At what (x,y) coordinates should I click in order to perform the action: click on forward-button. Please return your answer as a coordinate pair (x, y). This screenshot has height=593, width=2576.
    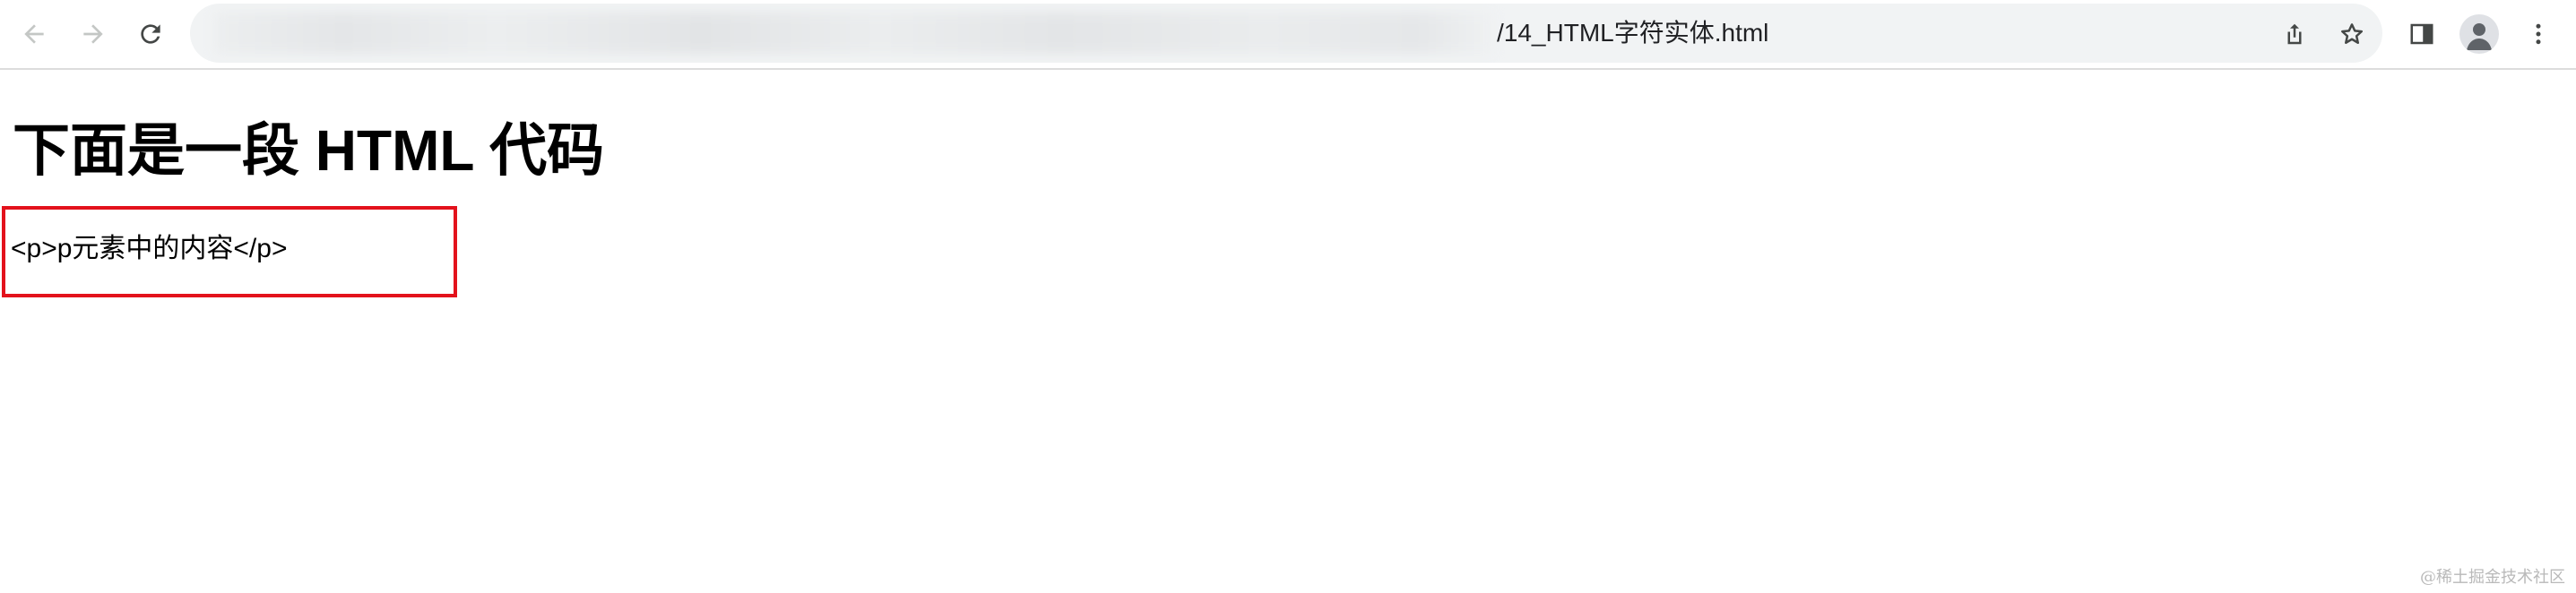
    Looking at the image, I should click on (93, 34).